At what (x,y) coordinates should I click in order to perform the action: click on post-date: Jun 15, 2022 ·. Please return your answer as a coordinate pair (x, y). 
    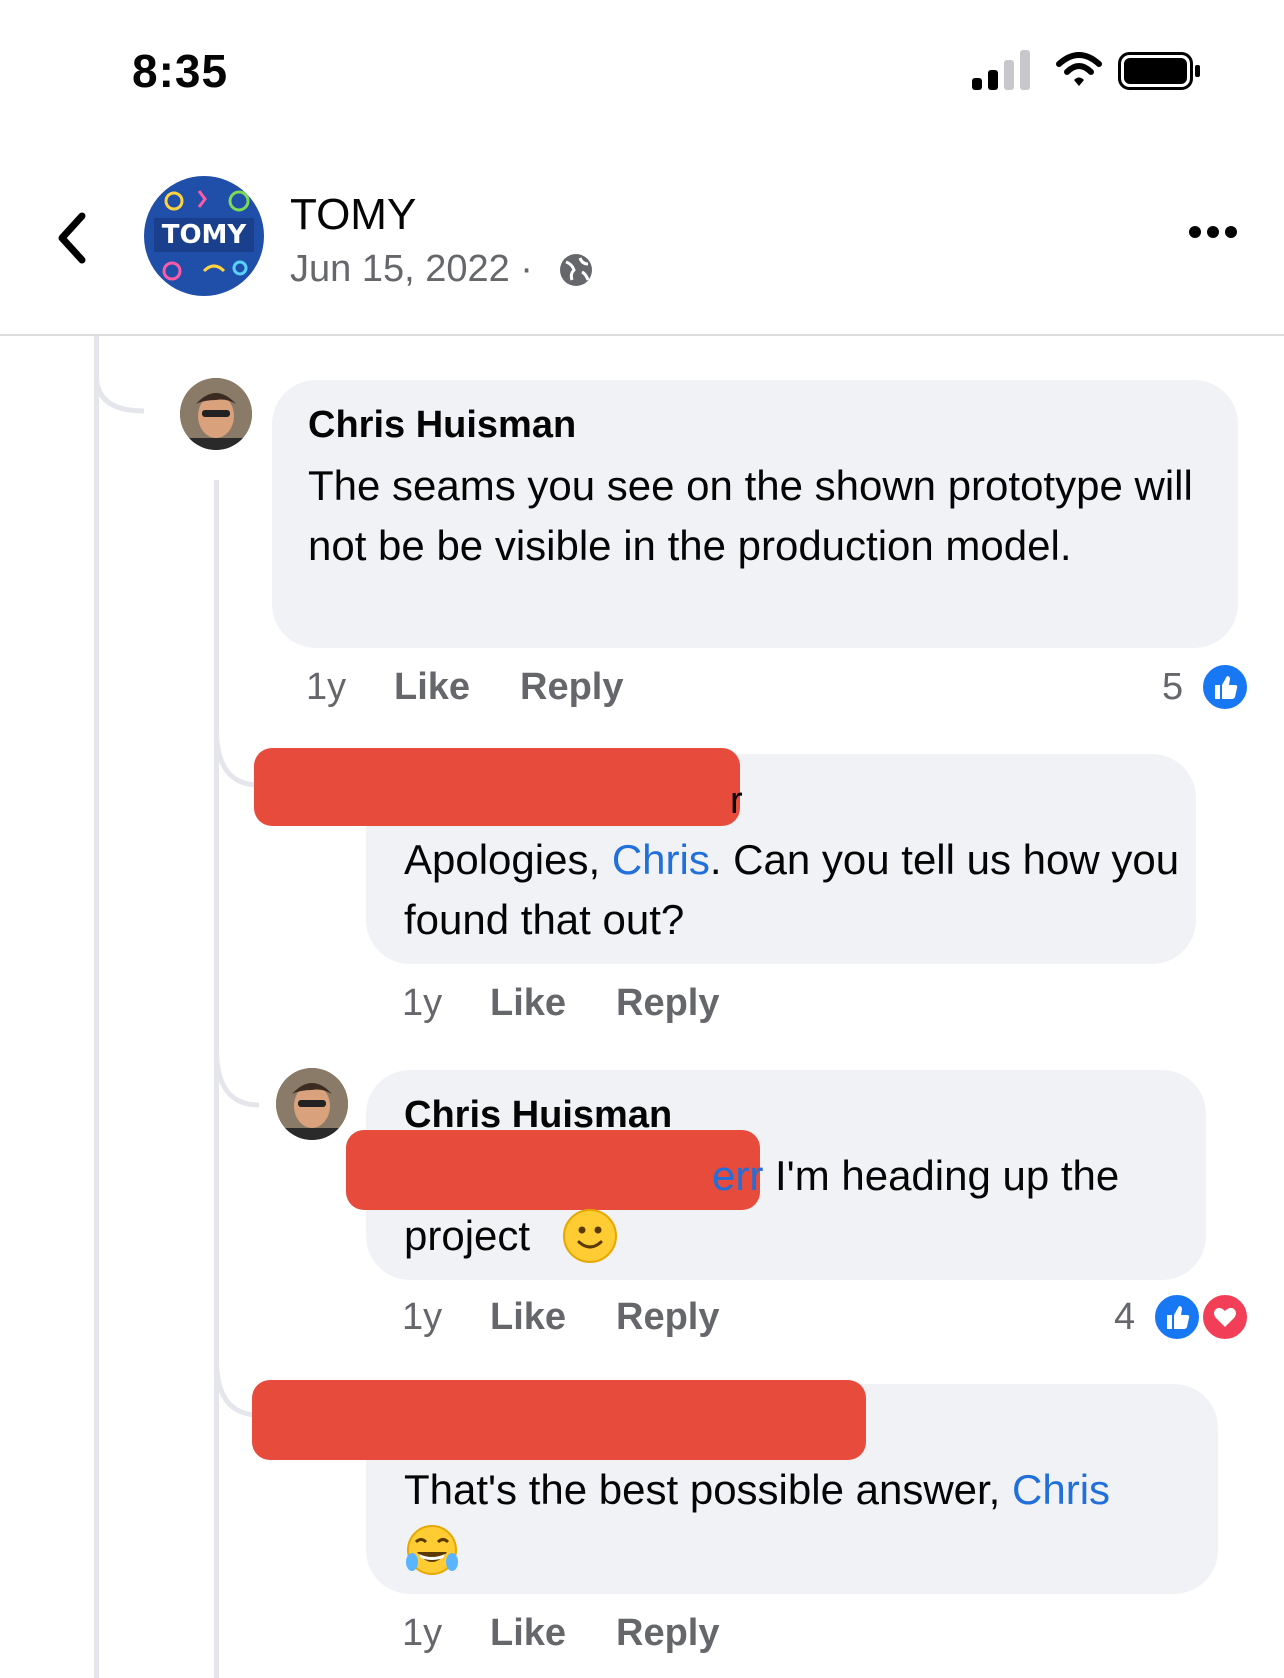
    Looking at the image, I should click on (411, 269).